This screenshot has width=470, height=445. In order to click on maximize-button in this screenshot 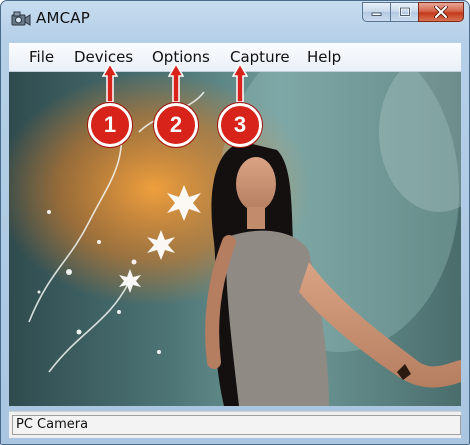, I will do `click(404, 12)`.